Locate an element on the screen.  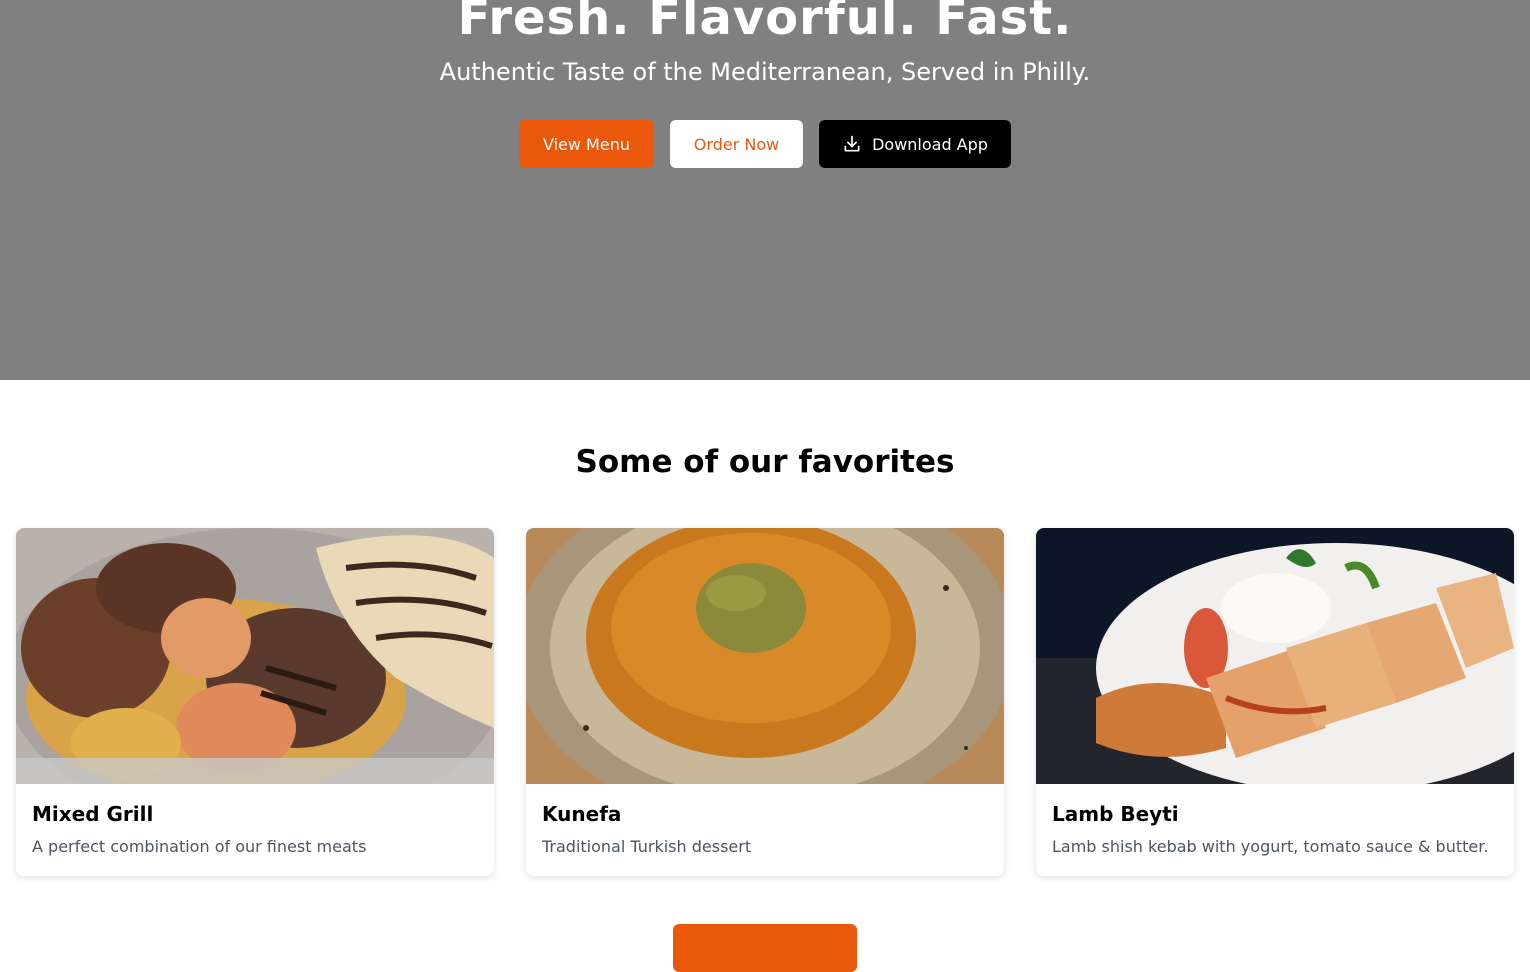
lamb-beyti-image is located at coordinates (1275, 656).